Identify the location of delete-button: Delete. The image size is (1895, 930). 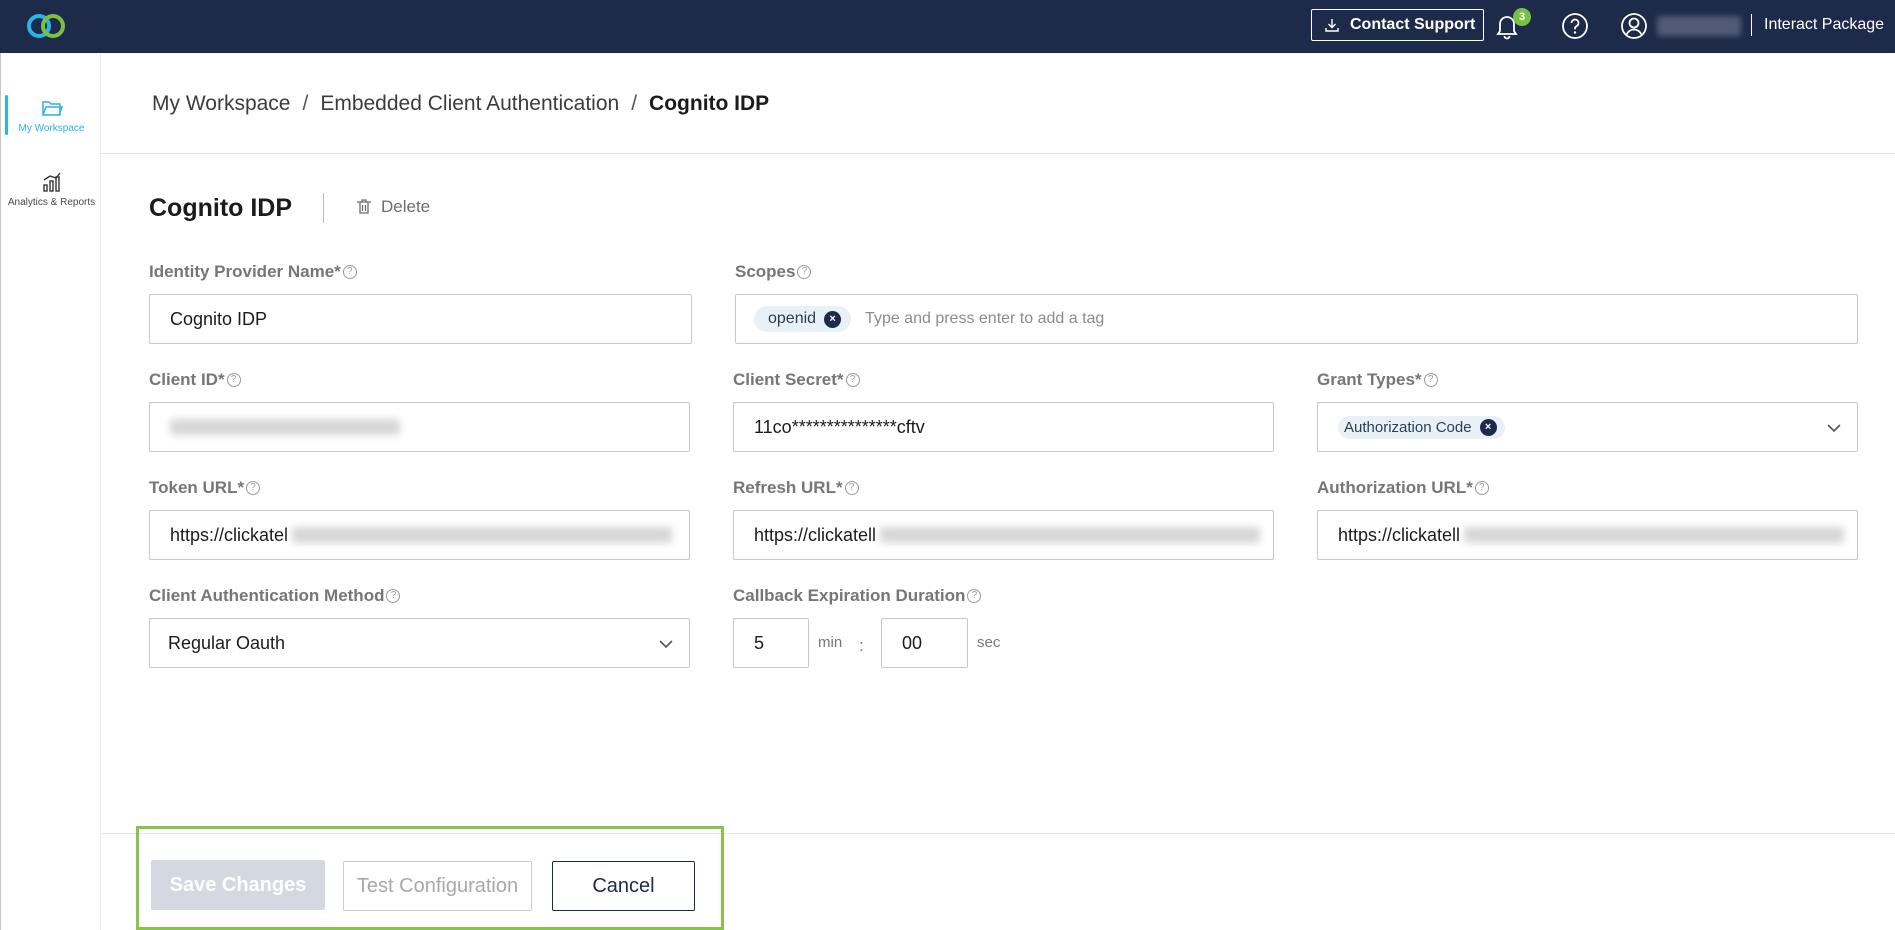
(392, 207).